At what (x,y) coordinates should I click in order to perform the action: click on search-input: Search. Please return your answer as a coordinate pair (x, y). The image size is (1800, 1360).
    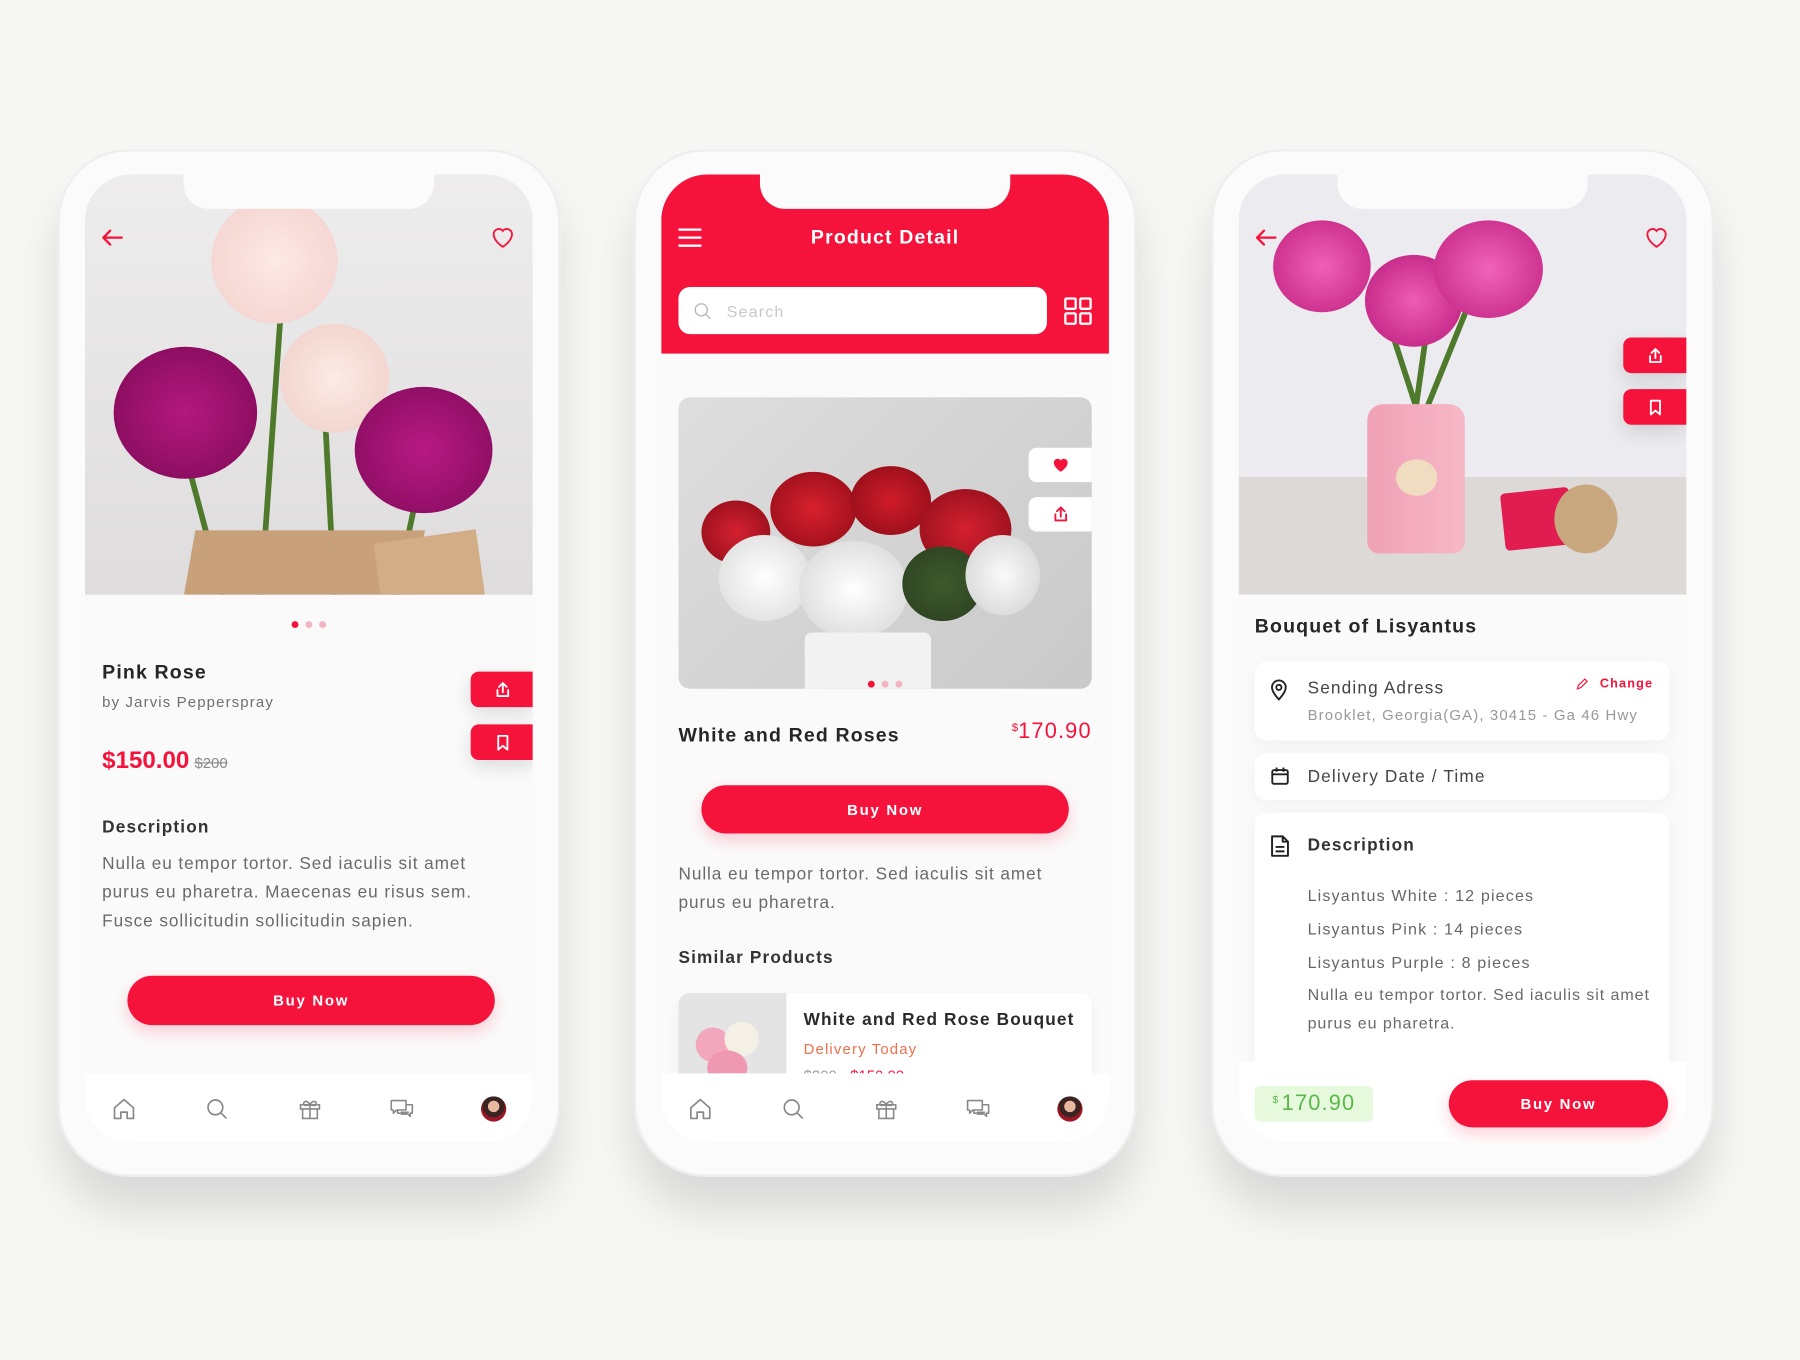
    Looking at the image, I should click on (862, 311).